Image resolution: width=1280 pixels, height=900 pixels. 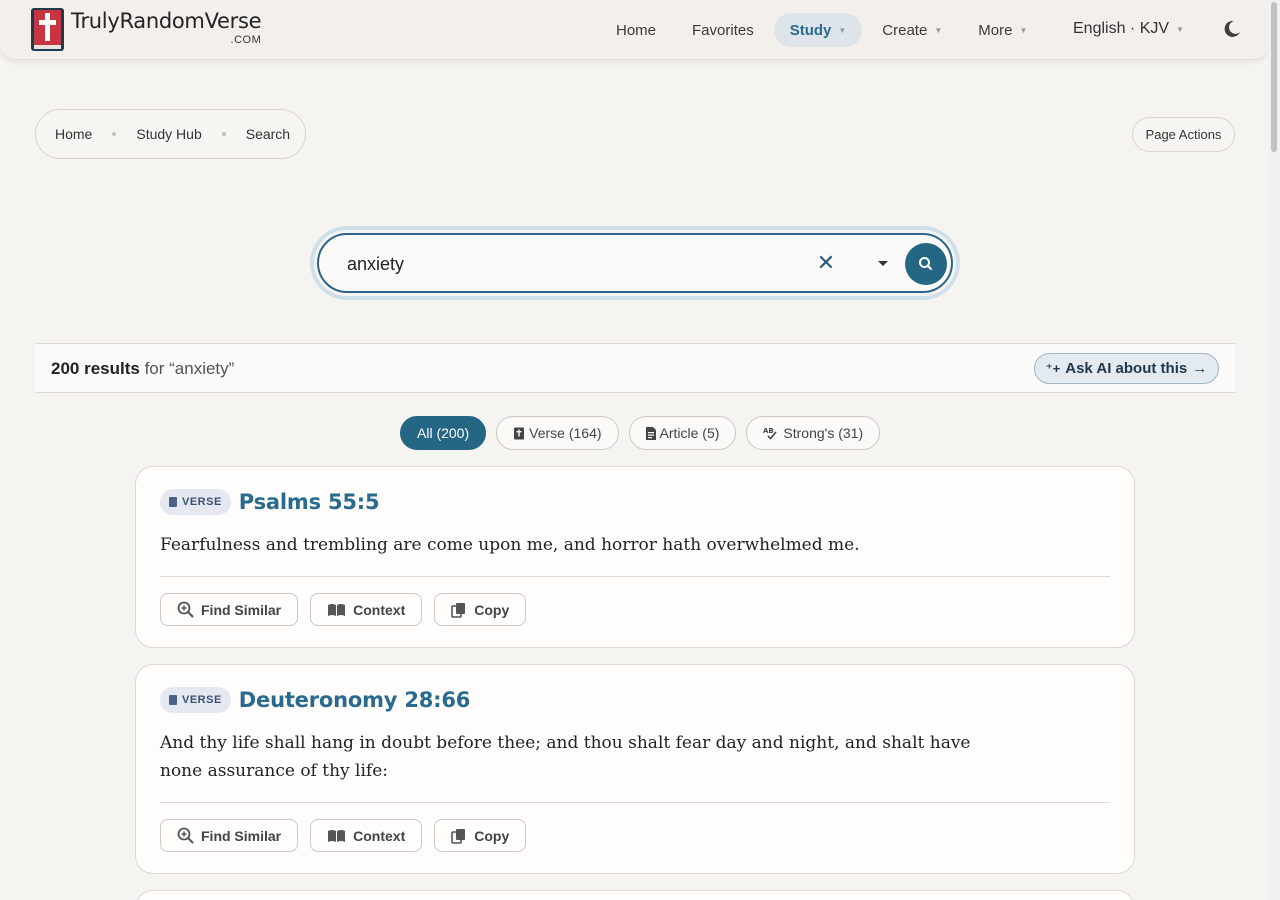 I want to click on document-icon, so click(x=650, y=433).